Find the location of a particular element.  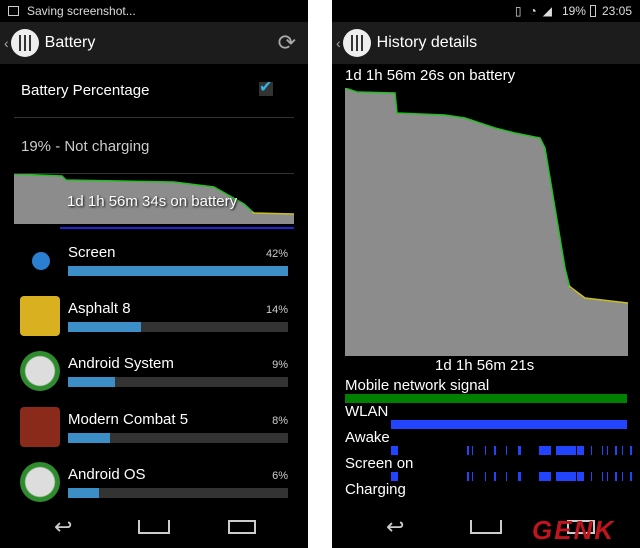

graph-label: 1d 1h 56m 34s on battery is located at coordinates (152, 201).